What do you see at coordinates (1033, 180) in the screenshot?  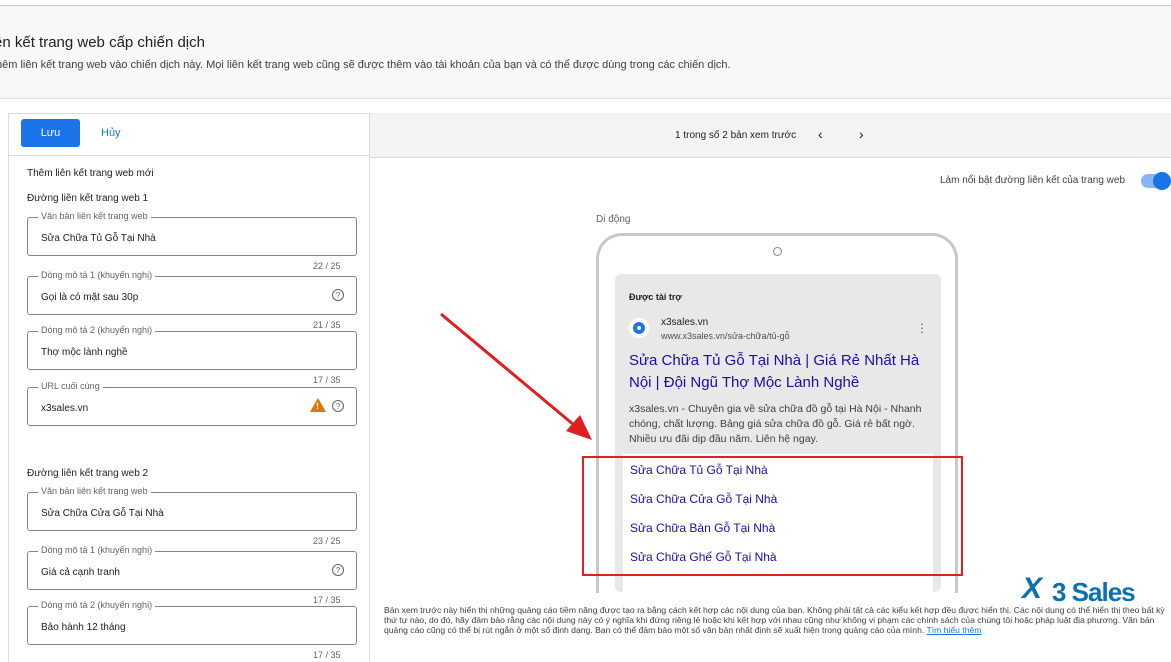 I see `highlight-toggle-label: Làm nổi bật đường liên kết của trang web` at bounding box center [1033, 180].